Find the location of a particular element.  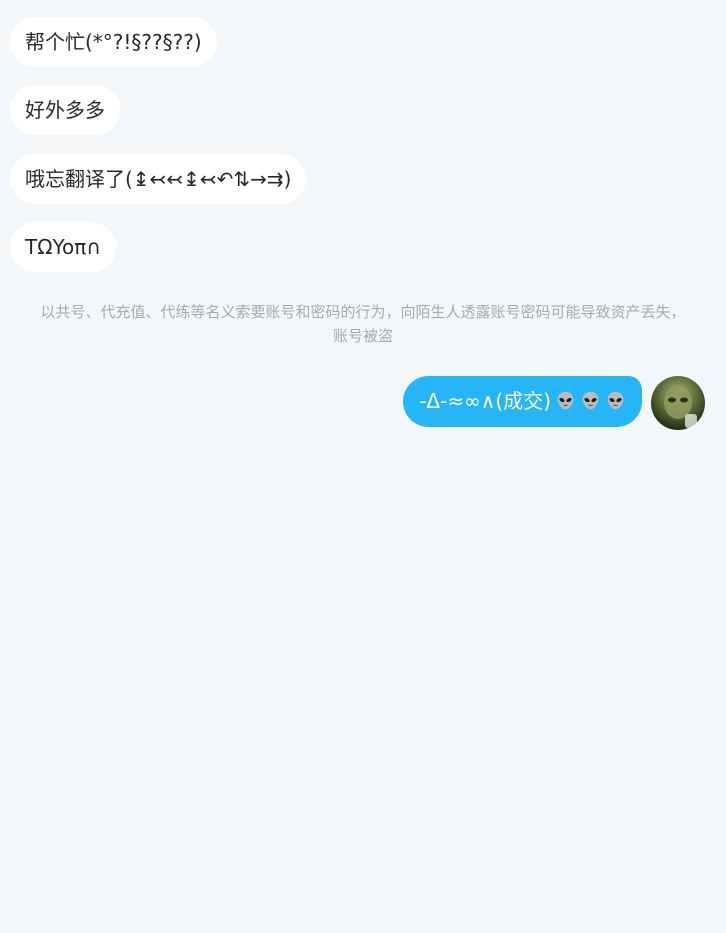

outgoing-message-bubble: -Δ-≈∞∧(成交) is located at coordinates (522, 401).